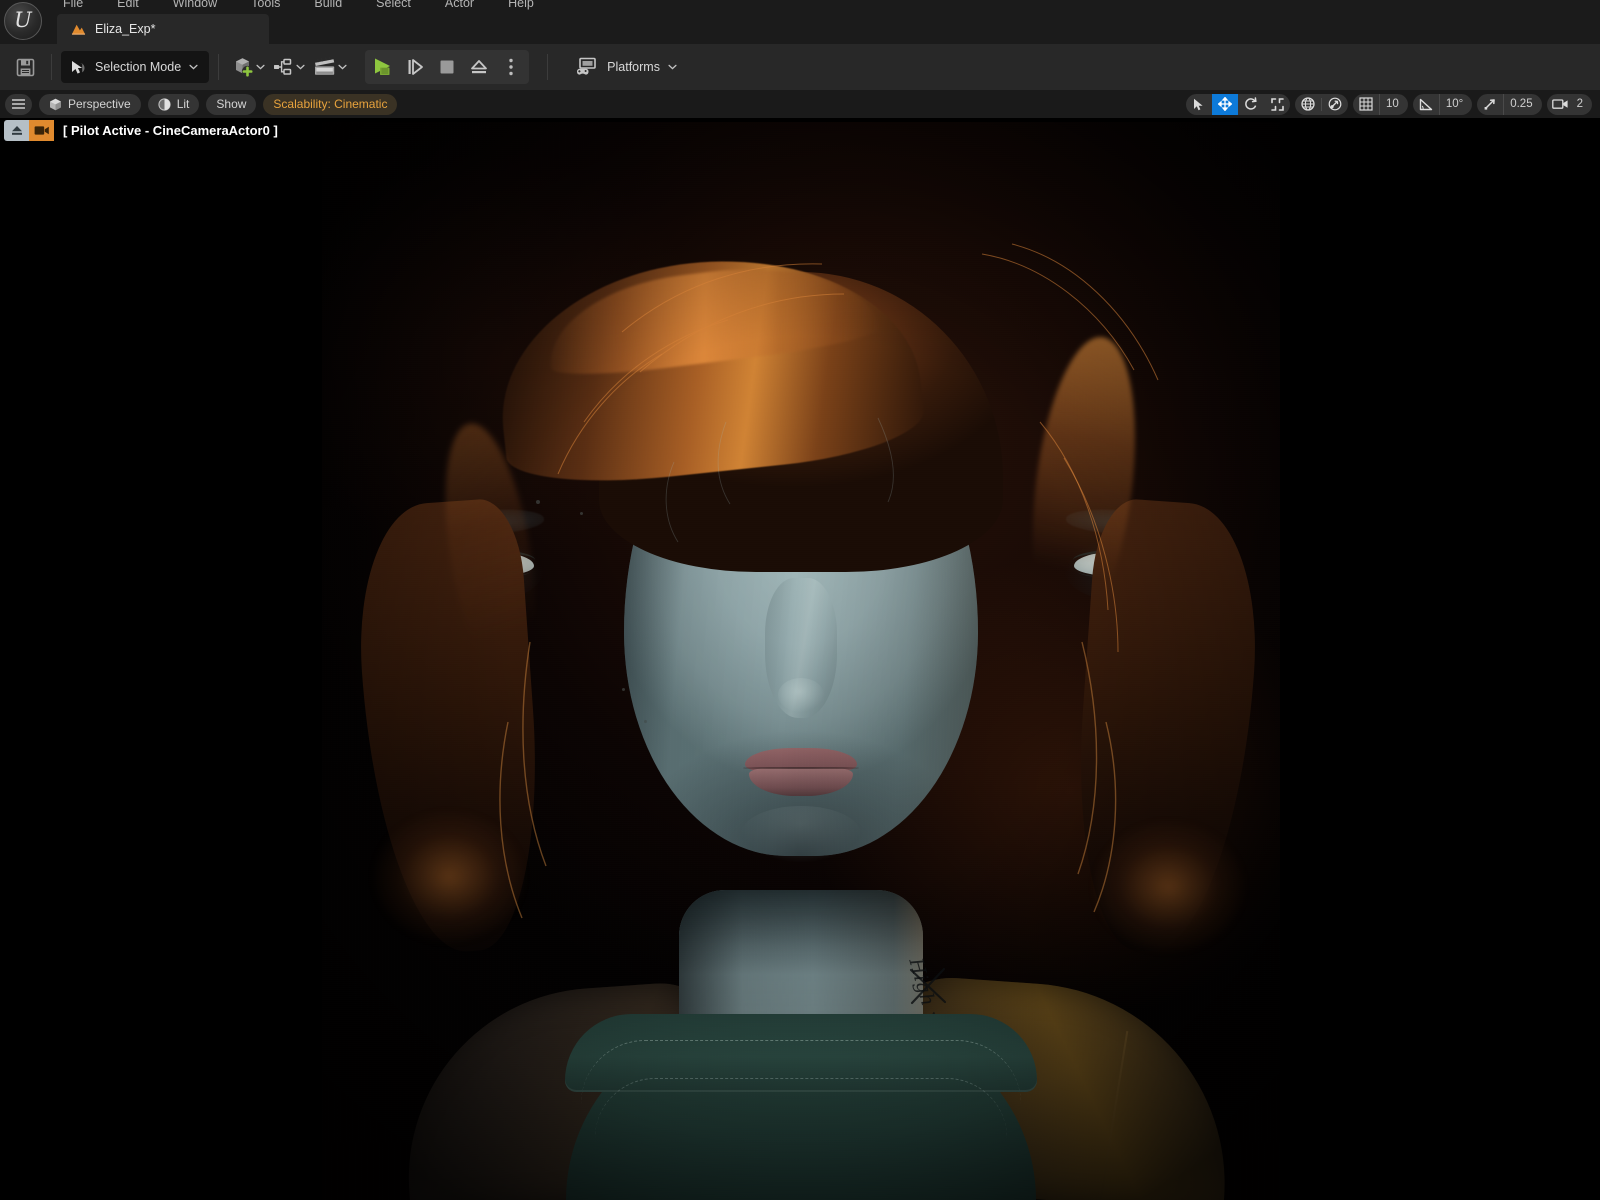 This screenshot has height=1200, width=1600. What do you see at coordinates (265, 7) in the screenshot?
I see `menu-item-tools: Tools` at bounding box center [265, 7].